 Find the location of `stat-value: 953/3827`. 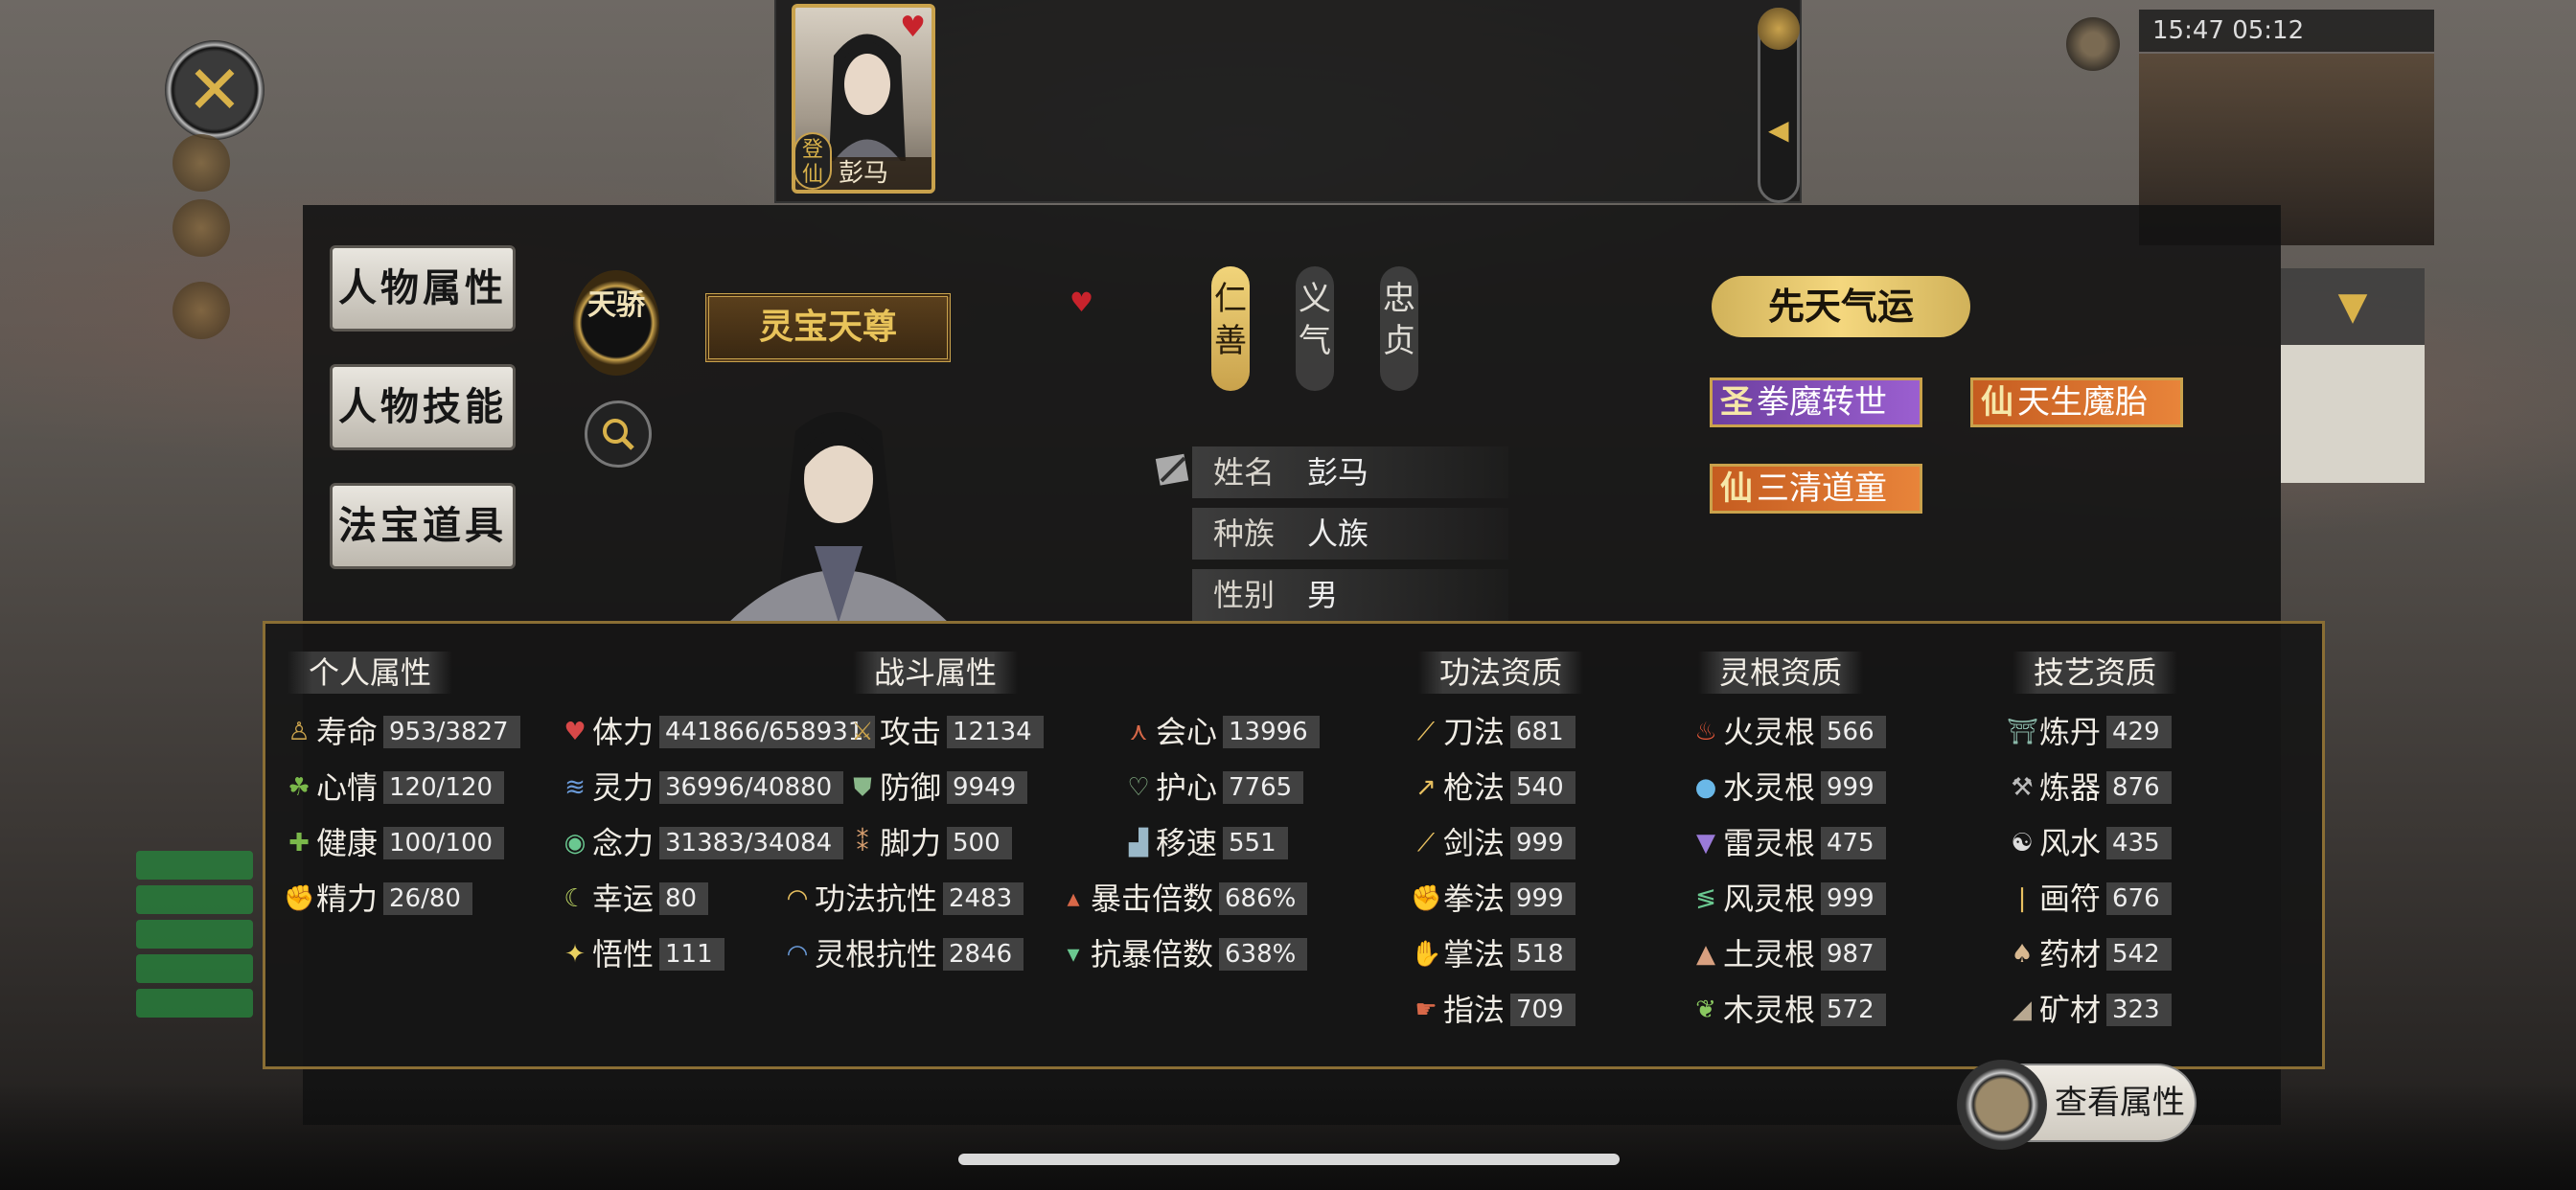

stat-value: 953/3827 is located at coordinates (451, 732).